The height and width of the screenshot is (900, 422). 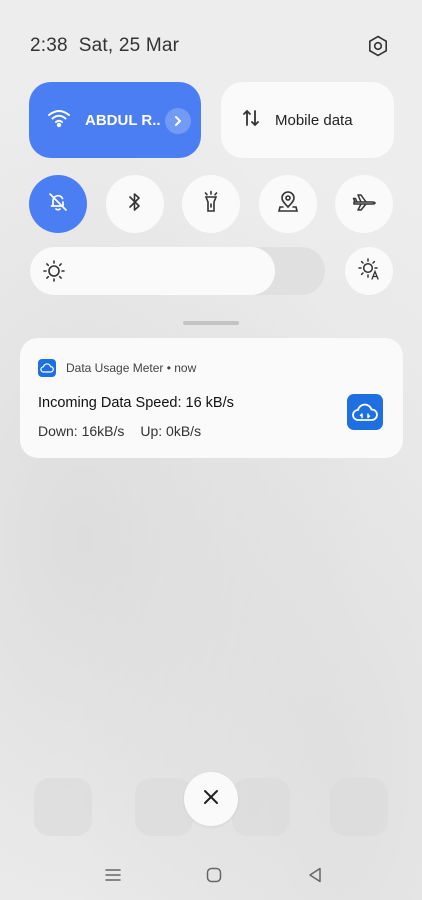 I want to click on do-not-disturb-toggle, so click(x=58, y=204).